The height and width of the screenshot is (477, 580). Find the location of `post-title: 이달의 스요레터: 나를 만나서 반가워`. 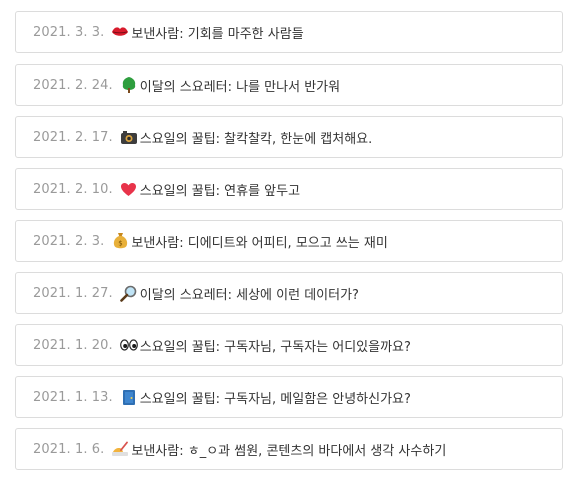

post-title: 이달의 스요레터: 나를 만나서 반가워 is located at coordinates (240, 87).